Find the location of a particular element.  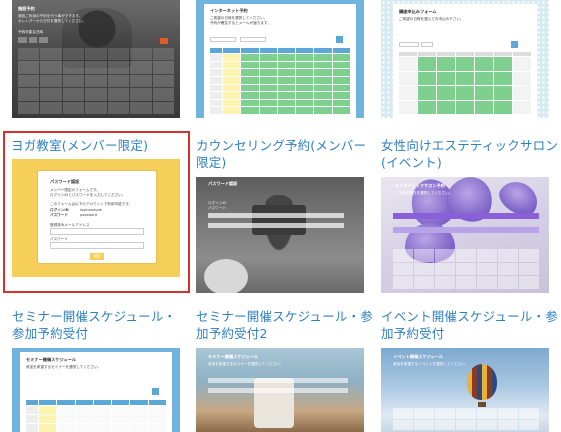

field-label: 登録済みメールアドレス is located at coordinates (70, 225).